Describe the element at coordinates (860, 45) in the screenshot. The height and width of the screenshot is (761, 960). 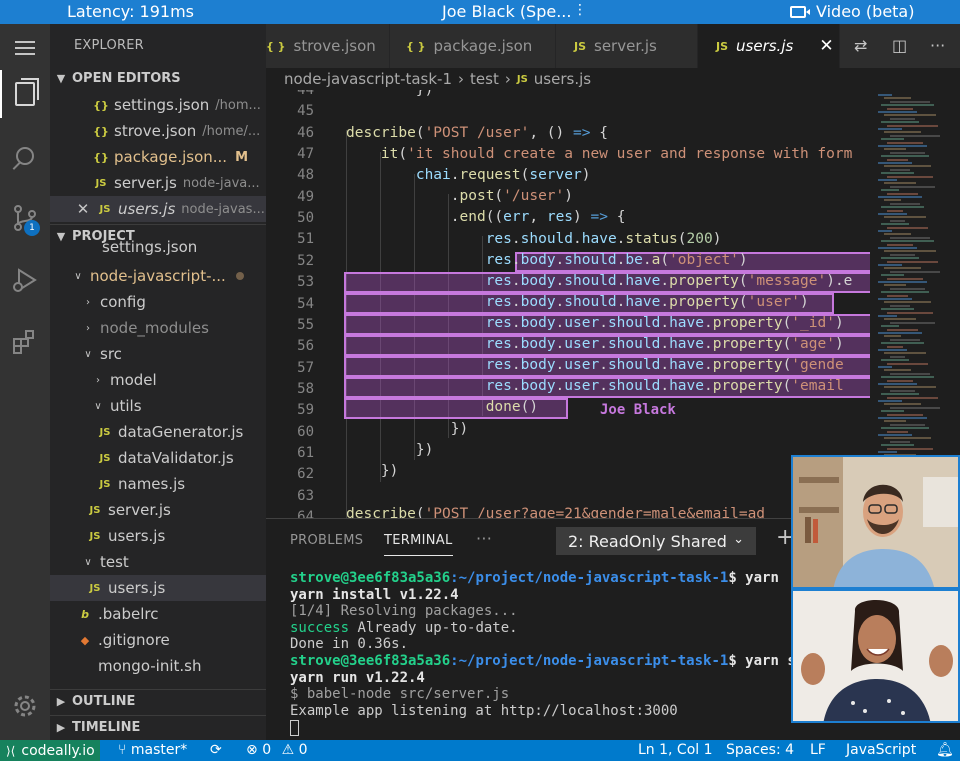
I see `compare-changes-icon: ⇄` at that location.